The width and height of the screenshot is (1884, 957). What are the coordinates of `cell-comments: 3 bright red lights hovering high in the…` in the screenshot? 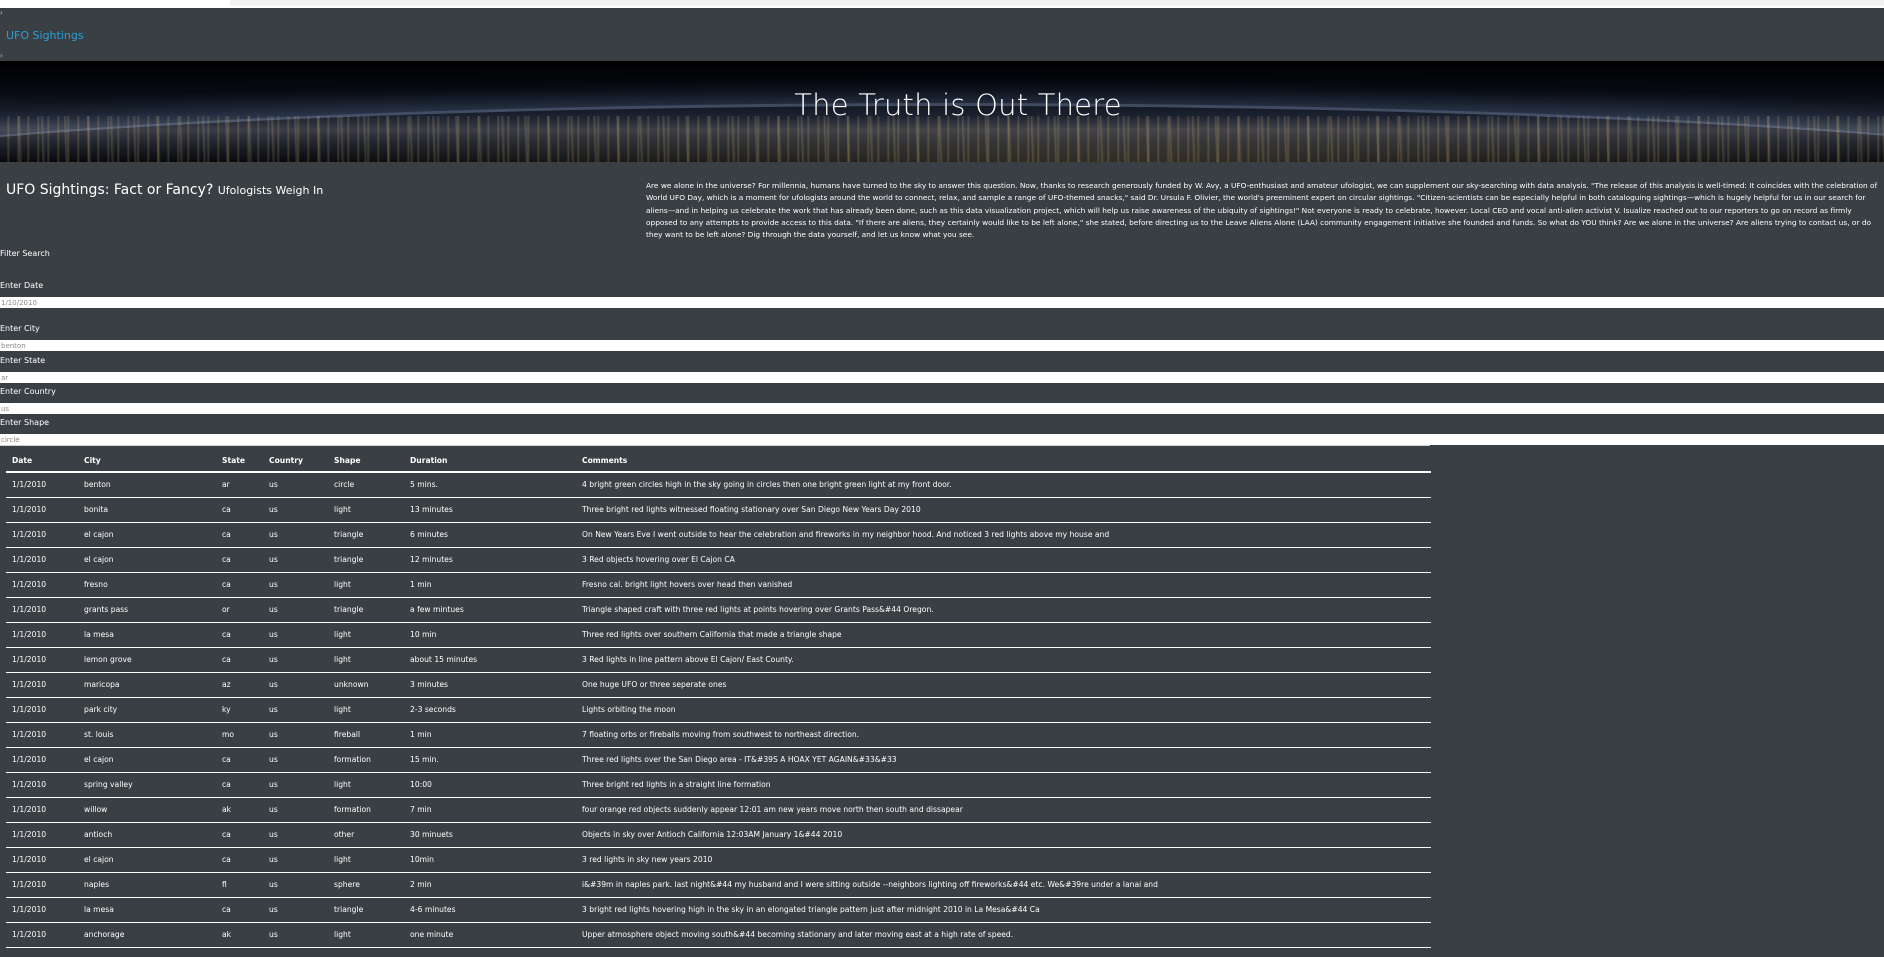 It's located at (1003, 910).